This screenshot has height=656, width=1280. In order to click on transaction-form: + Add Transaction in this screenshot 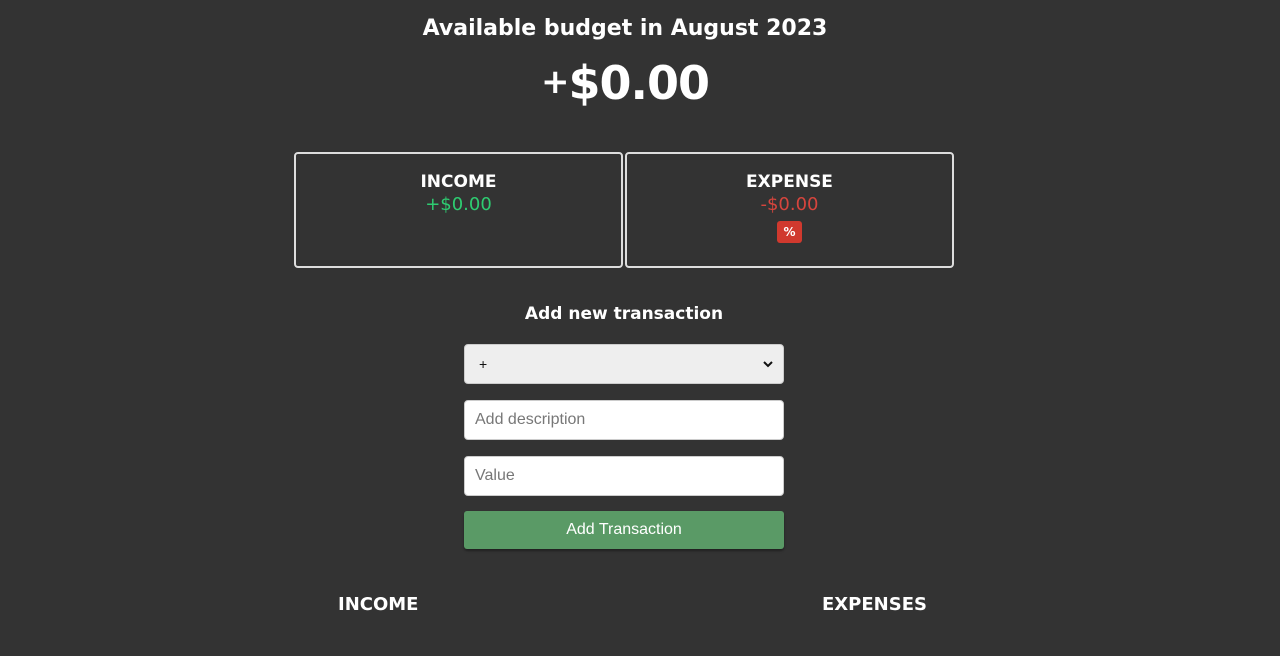, I will do `click(624, 446)`.